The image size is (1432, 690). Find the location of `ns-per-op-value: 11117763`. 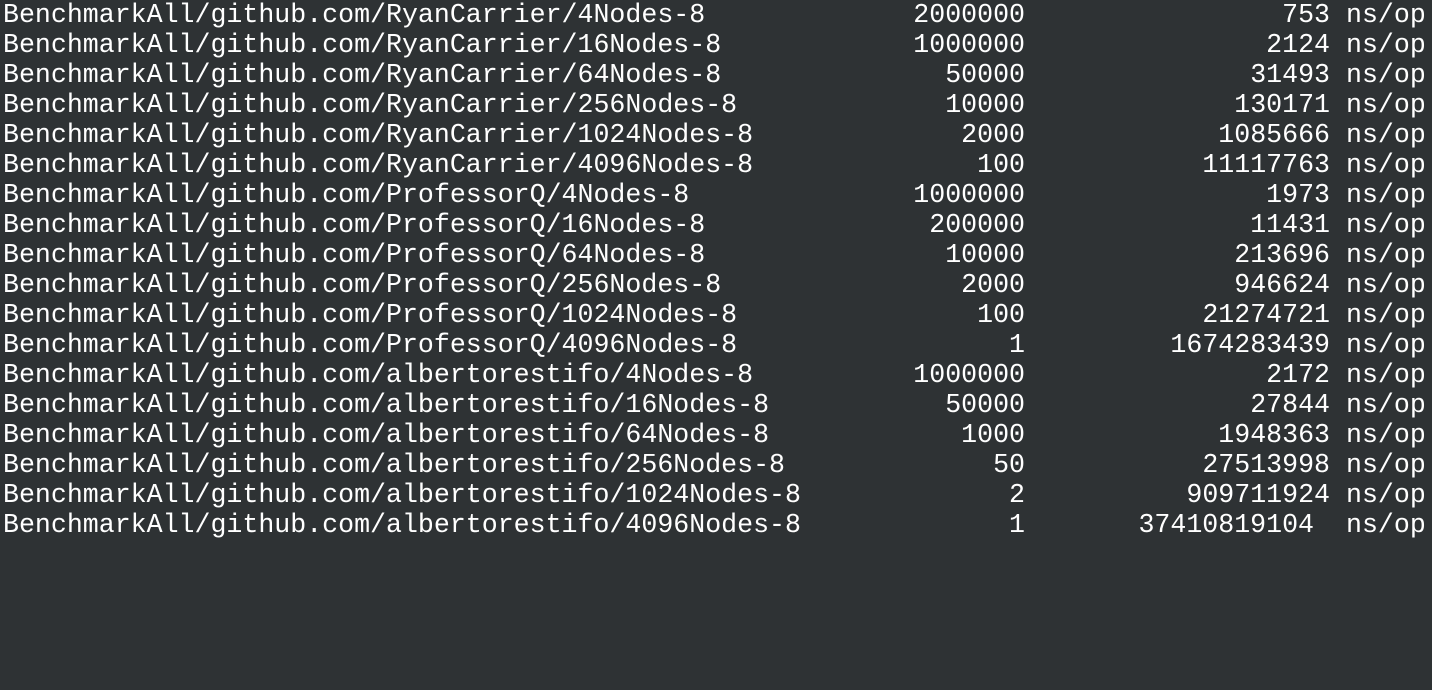

ns-per-op-value: 11117763 is located at coordinates (1266, 165).